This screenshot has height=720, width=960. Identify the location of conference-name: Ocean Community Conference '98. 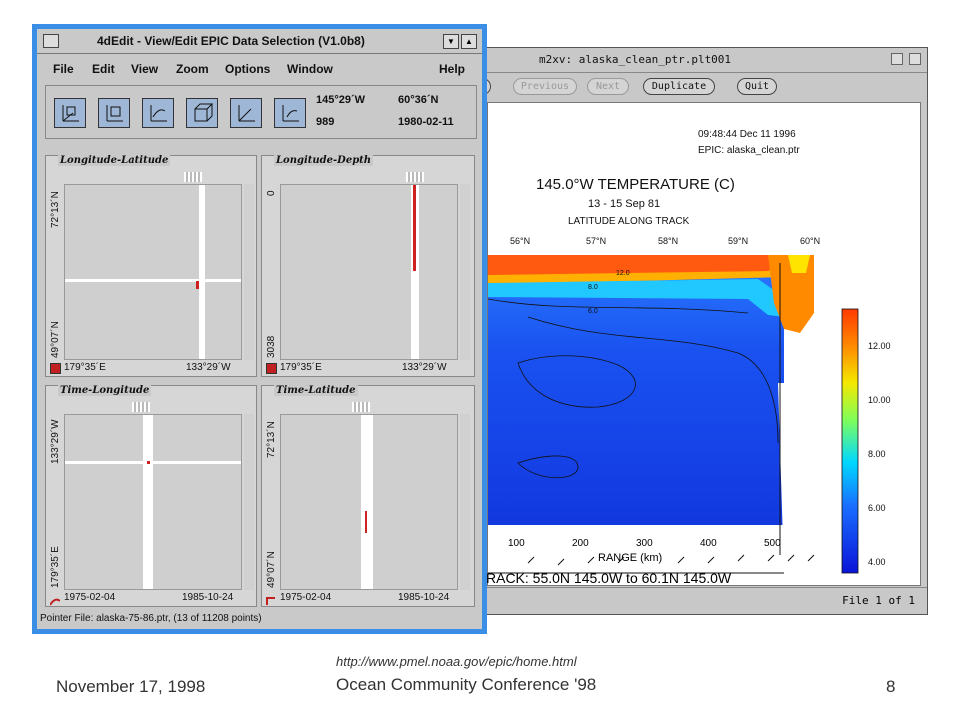
(466, 684).